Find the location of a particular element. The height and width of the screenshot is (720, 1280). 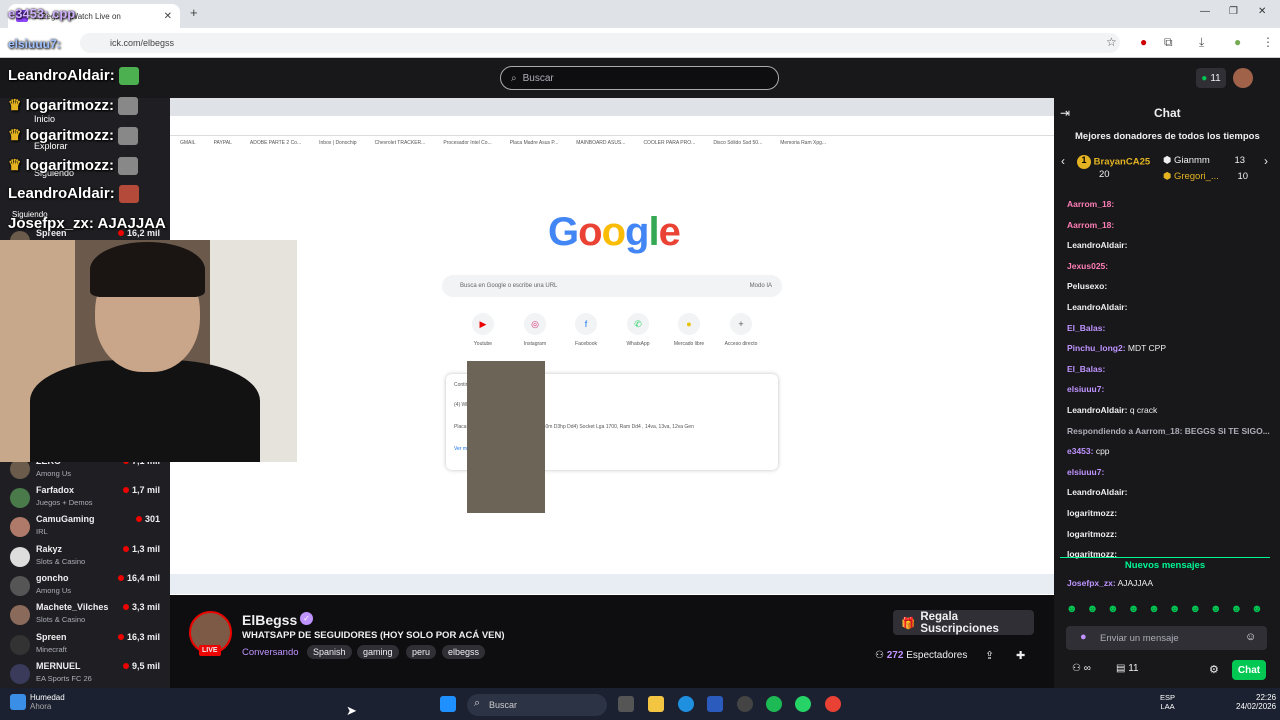

whatsapp-icon is located at coordinates (803, 704).